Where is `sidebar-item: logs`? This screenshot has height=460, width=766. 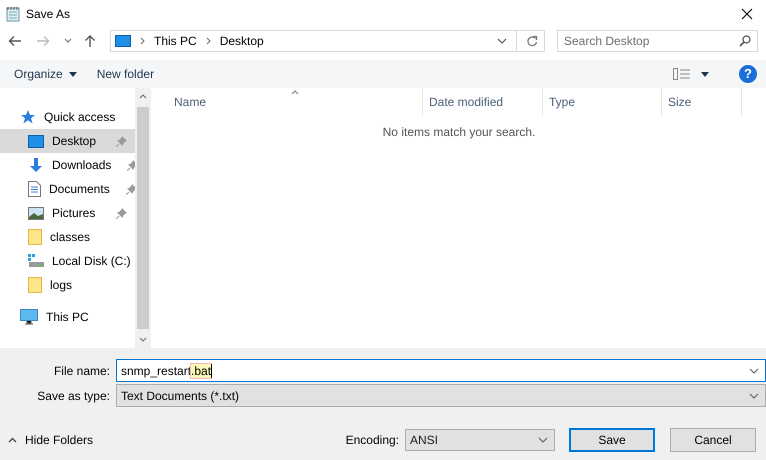
sidebar-item: logs is located at coordinates (67, 285).